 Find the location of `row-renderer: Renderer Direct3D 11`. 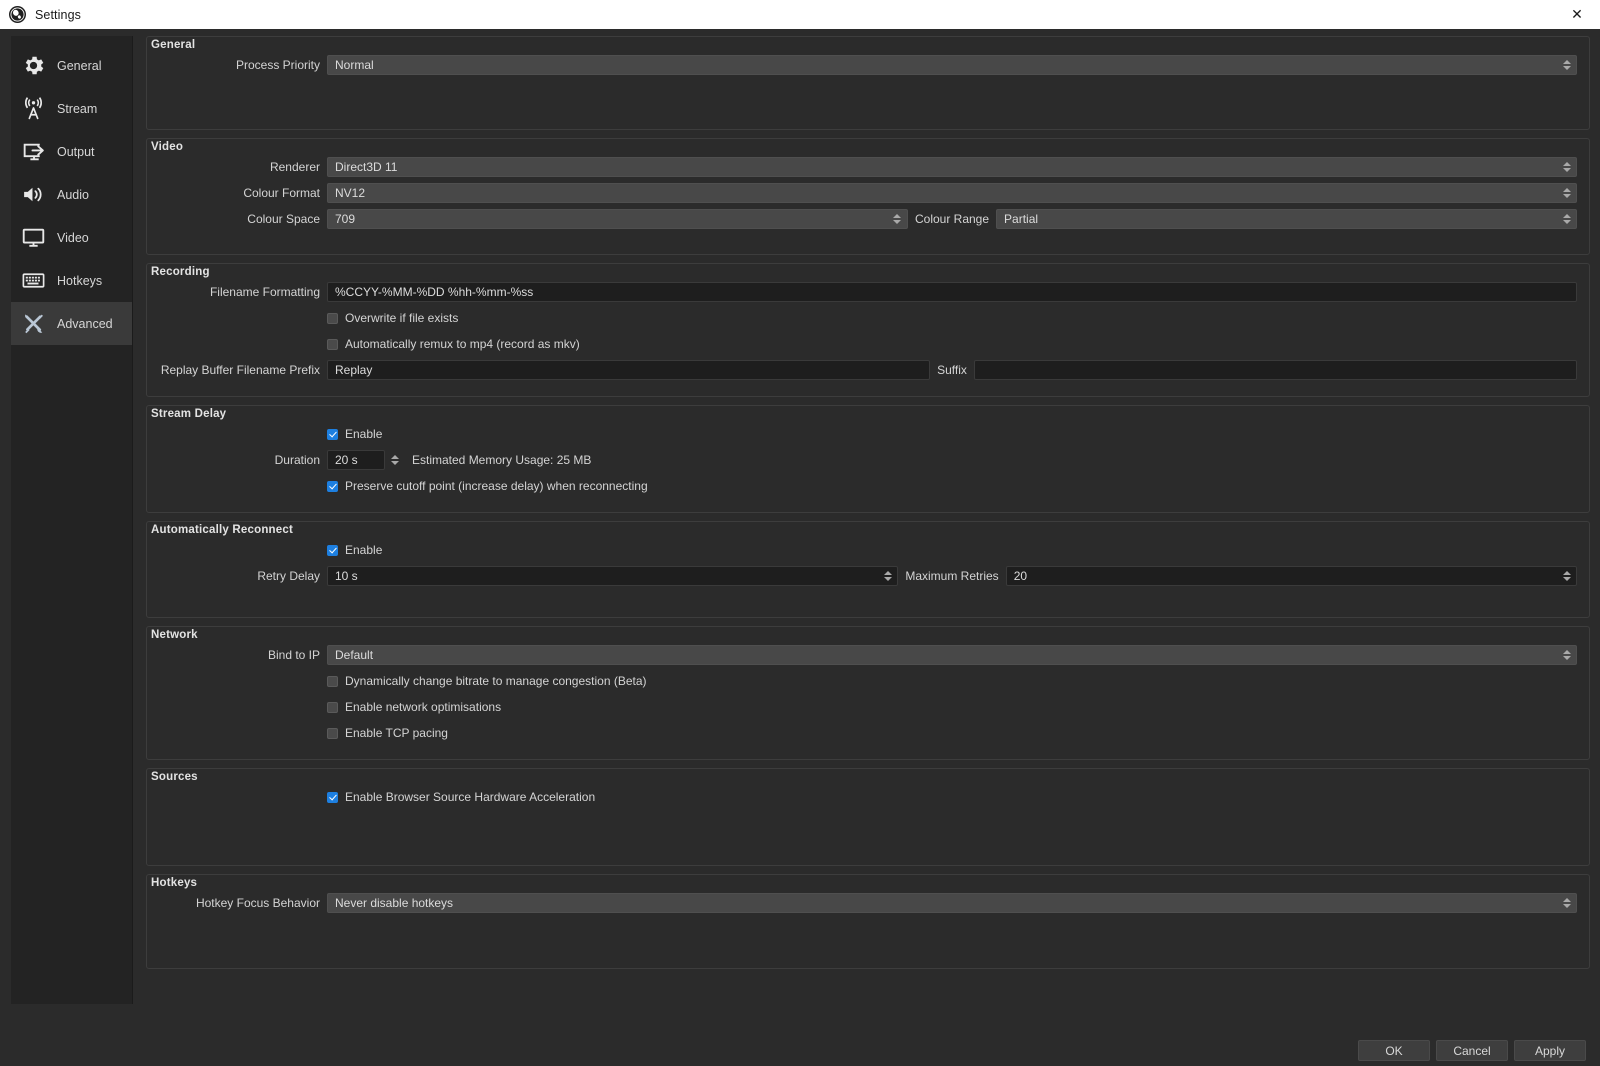

row-renderer: Renderer Direct3D 11 is located at coordinates (868, 167).